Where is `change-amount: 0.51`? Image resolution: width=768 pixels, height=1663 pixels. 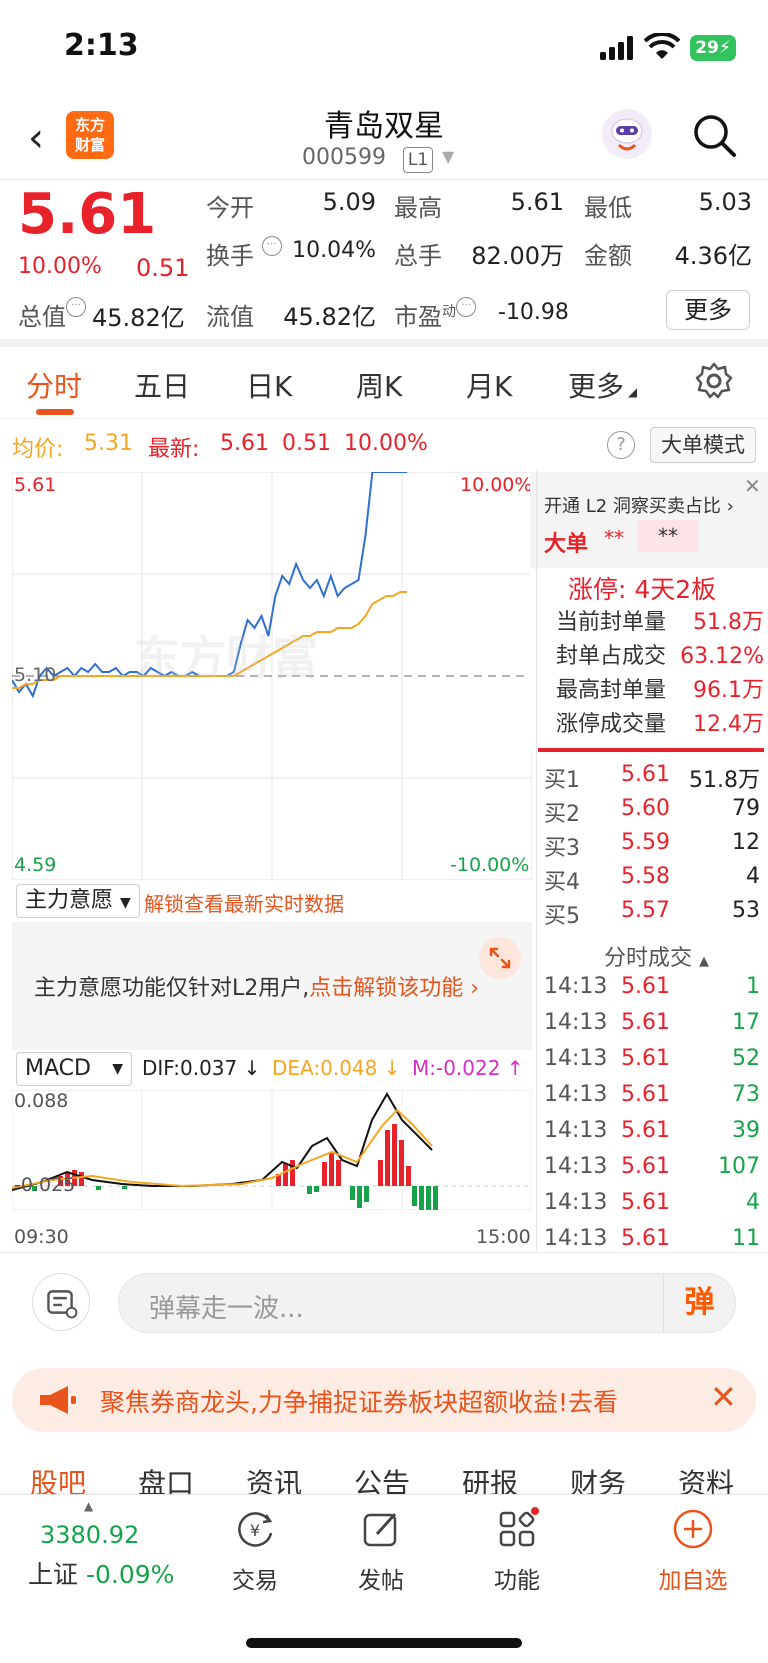 change-amount: 0.51 is located at coordinates (163, 268).